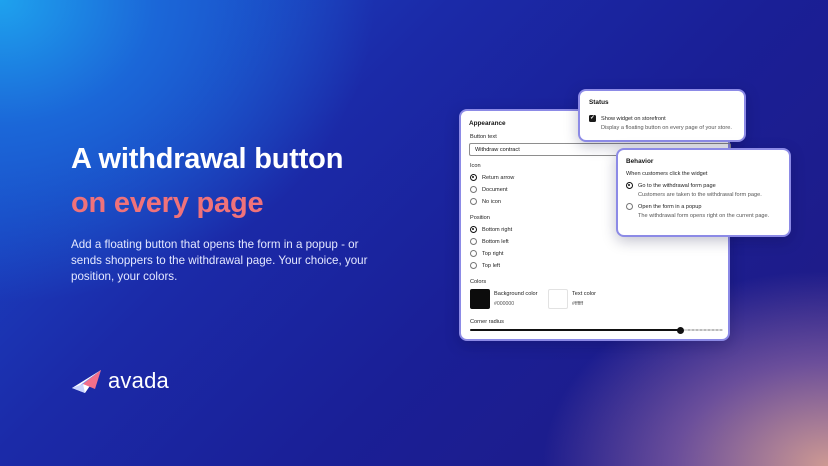  What do you see at coordinates (495, 189) in the screenshot?
I see `icon-option-label: Document` at bounding box center [495, 189].